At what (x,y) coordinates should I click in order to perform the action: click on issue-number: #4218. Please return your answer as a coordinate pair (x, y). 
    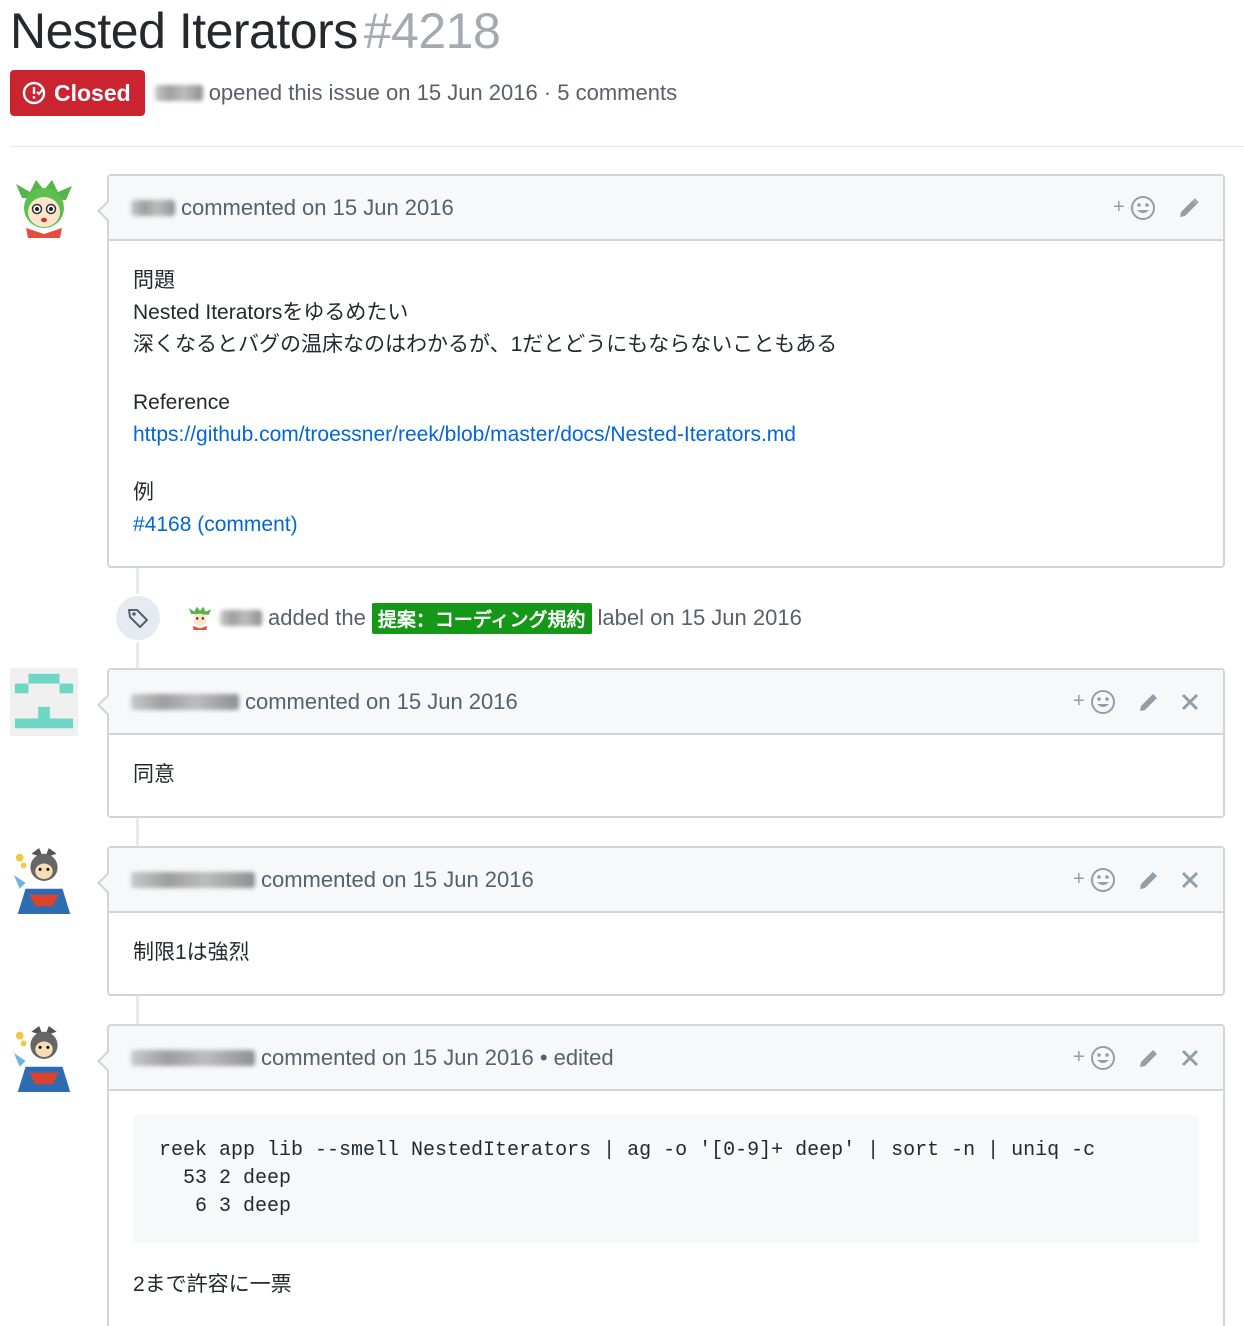
    Looking at the image, I should click on (432, 31).